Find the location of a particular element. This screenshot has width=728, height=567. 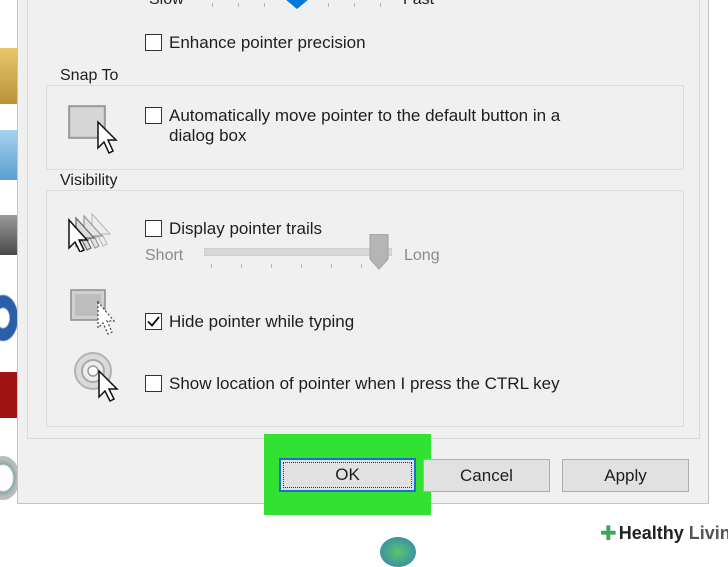

hide-while-typing-icon is located at coordinates (93, 312).